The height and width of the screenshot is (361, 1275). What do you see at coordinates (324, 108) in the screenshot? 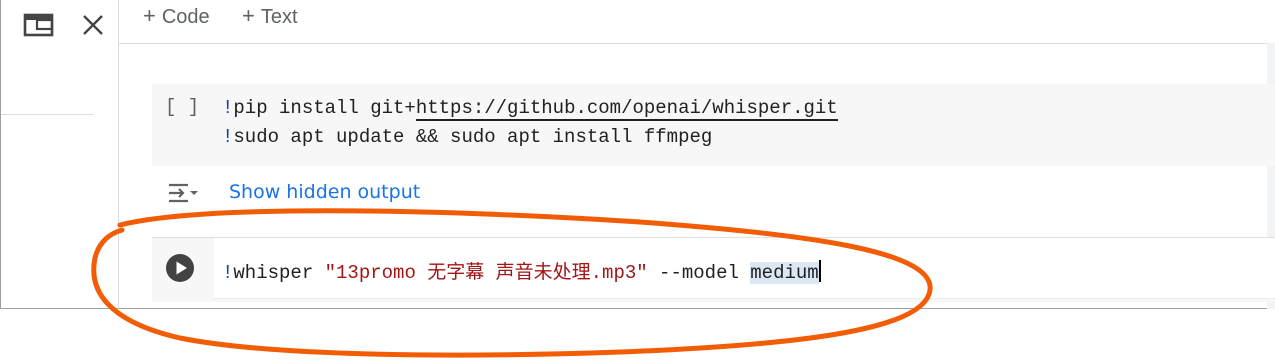
I see `command-text: pip install git+` at bounding box center [324, 108].